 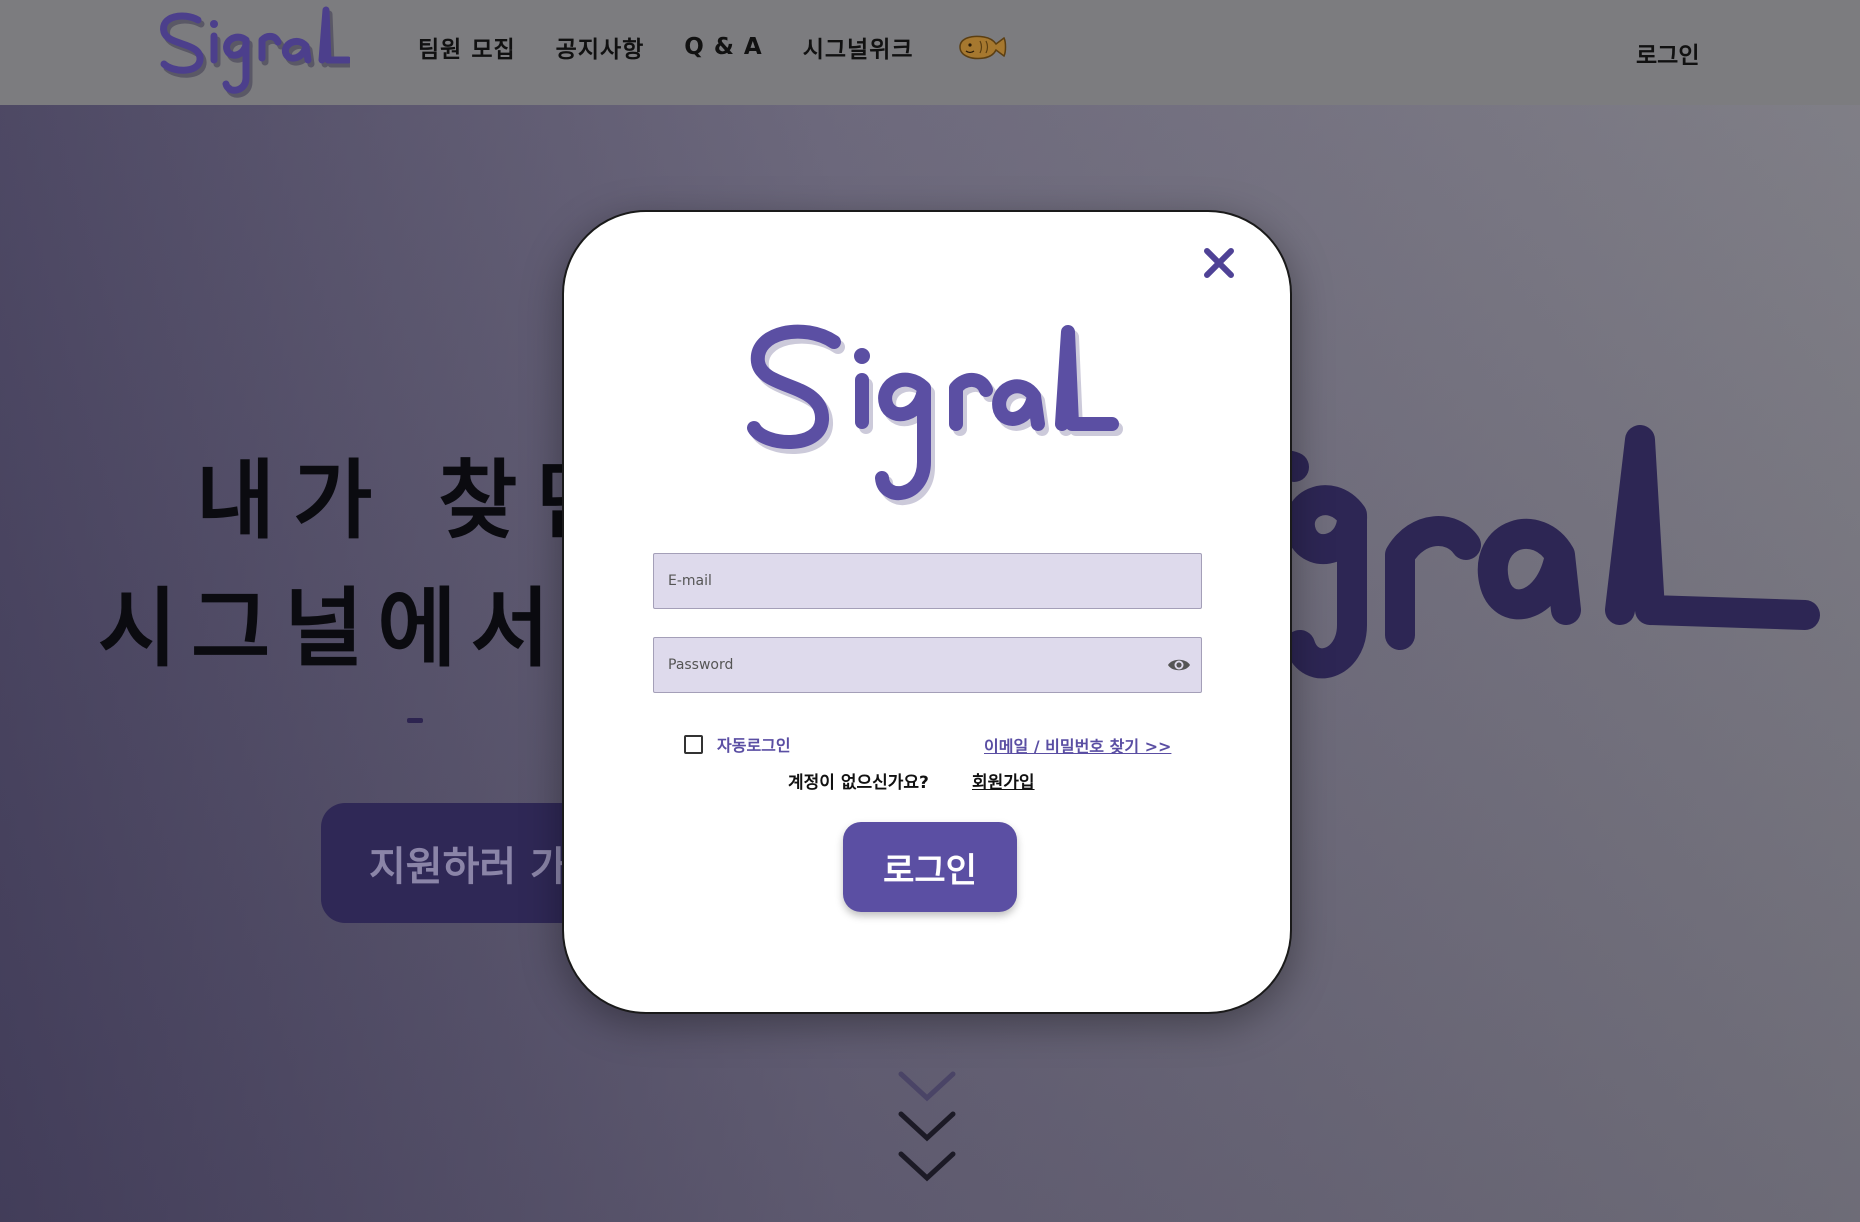 What do you see at coordinates (930, 867) in the screenshot?
I see `login-button: 로그인` at bounding box center [930, 867].